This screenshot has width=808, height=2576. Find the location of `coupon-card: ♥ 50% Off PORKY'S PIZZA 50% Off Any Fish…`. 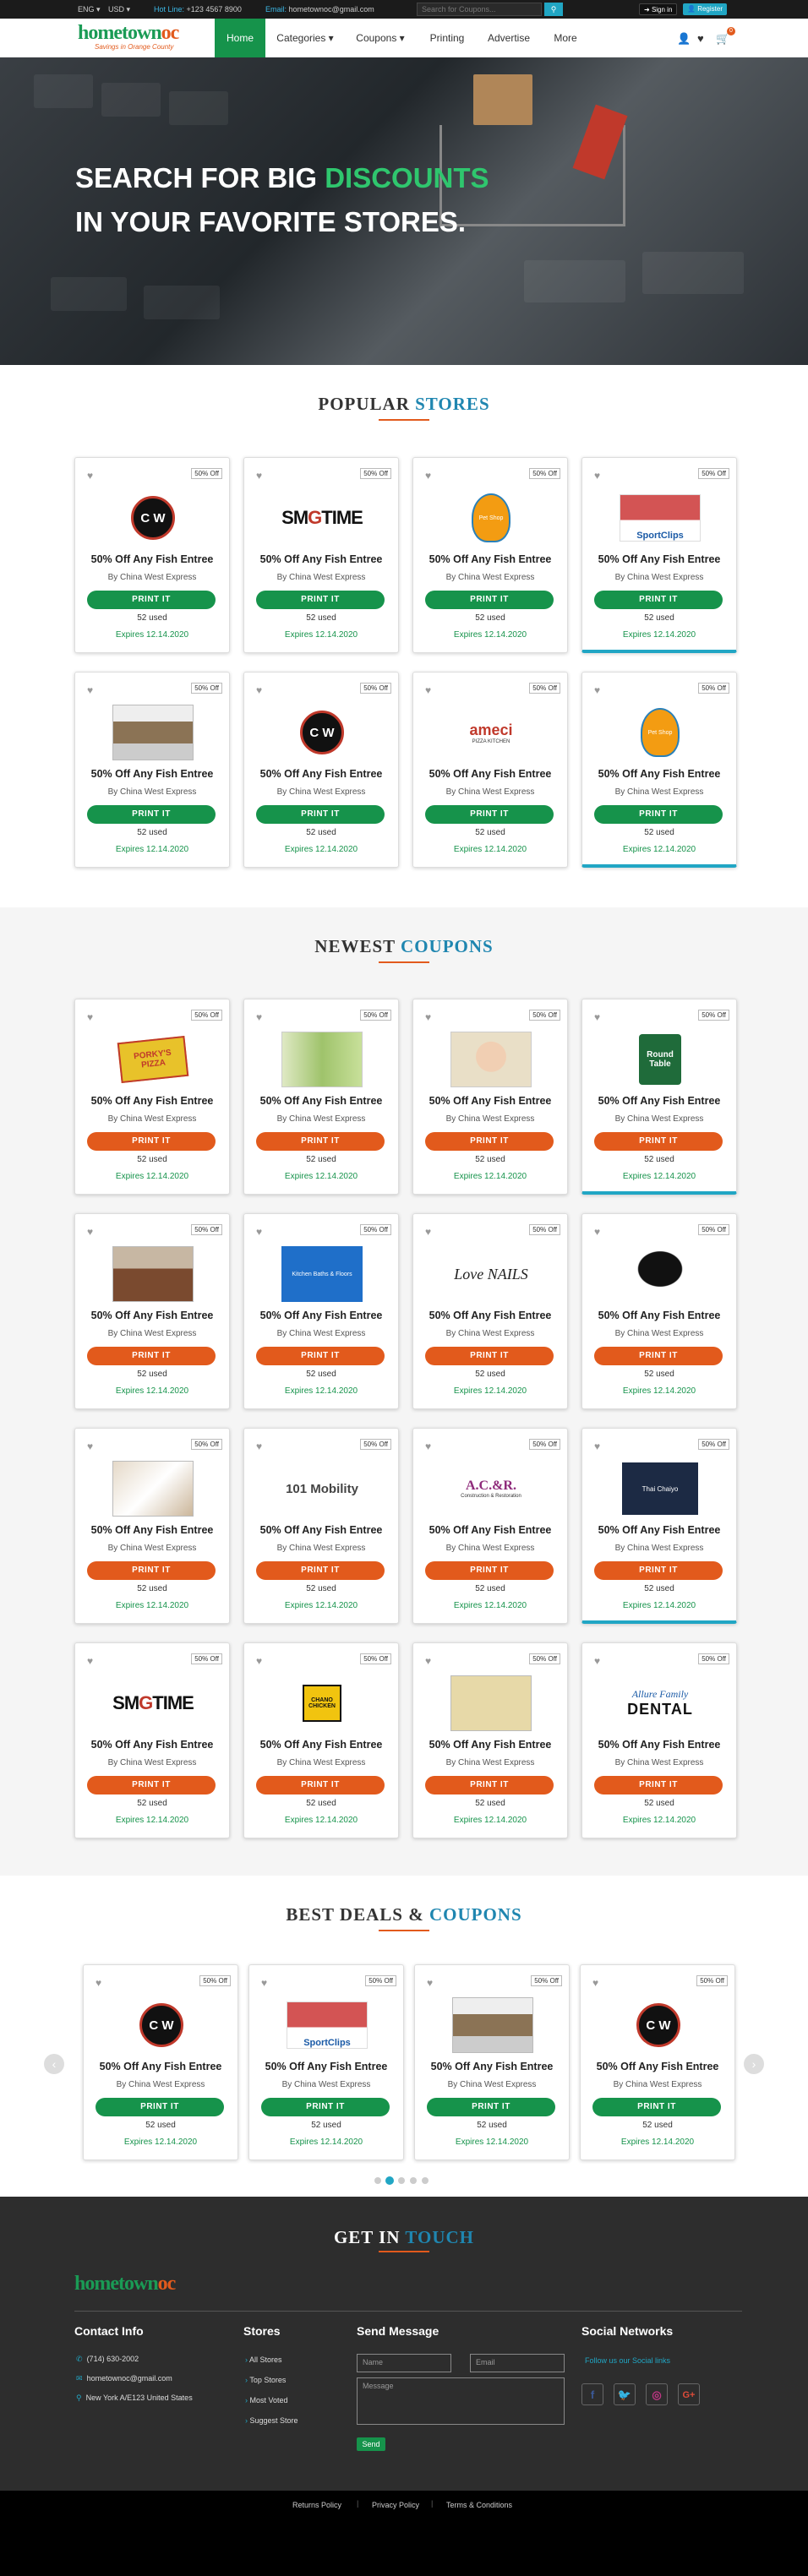

coupon-card: ♥ 50% Off PORKY'S PIZZA 50% Off Any Fish… is located at coordinates (152, 1097).